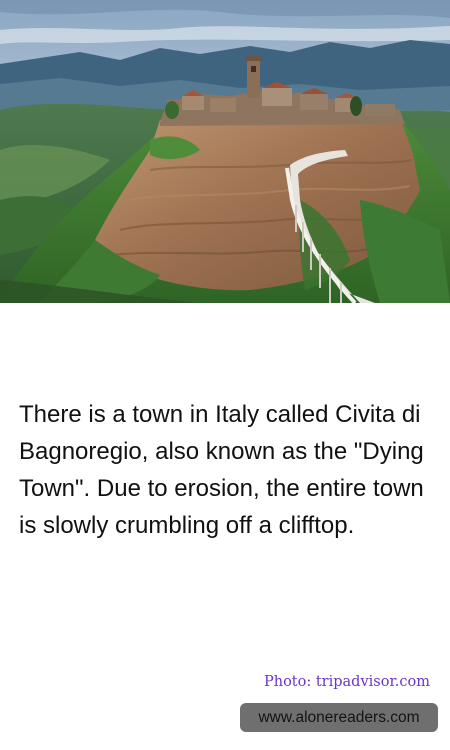 Image resolution: width=450 pixels, height=750 pixels. I want to click on photo-credit: Photo: tripadvisor.com, so click(346, 682).